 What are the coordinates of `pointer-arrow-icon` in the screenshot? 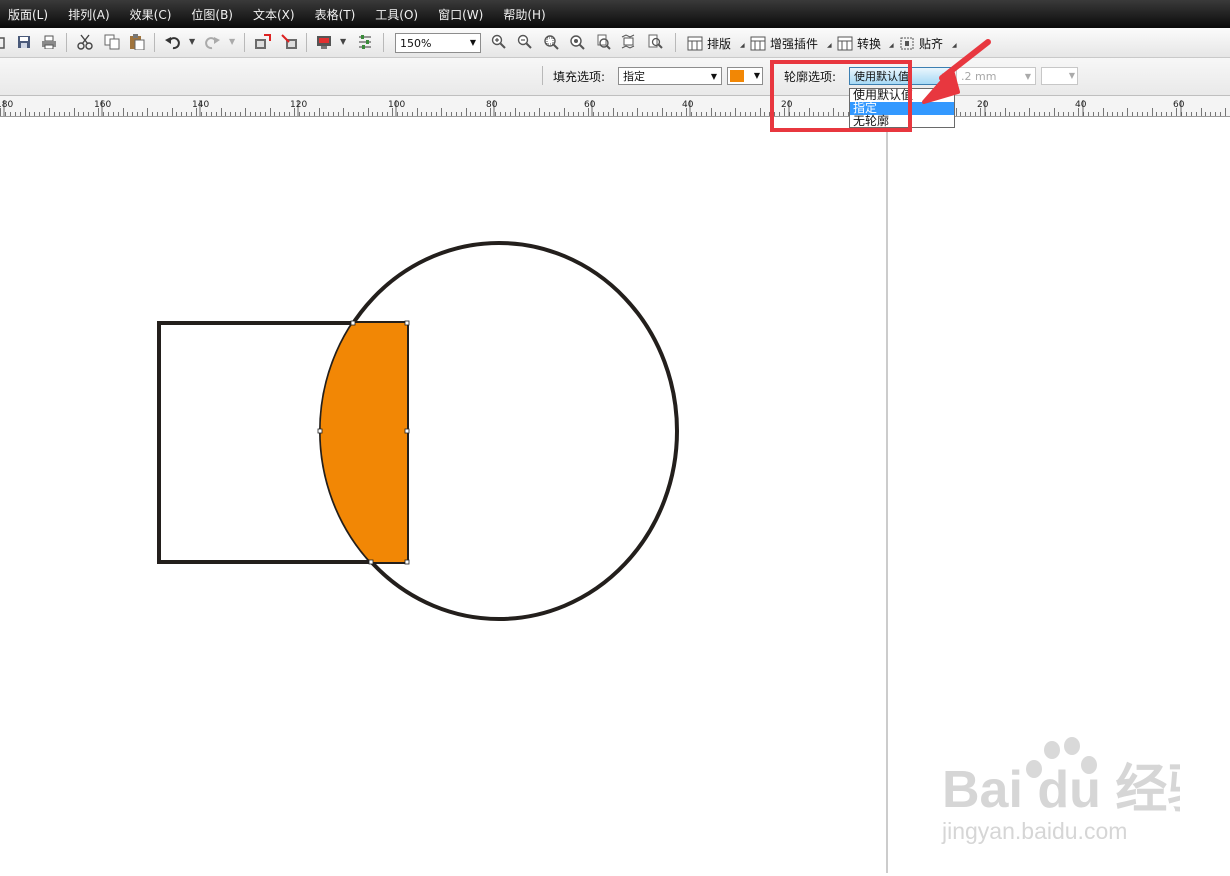 It's located at (956, 71).